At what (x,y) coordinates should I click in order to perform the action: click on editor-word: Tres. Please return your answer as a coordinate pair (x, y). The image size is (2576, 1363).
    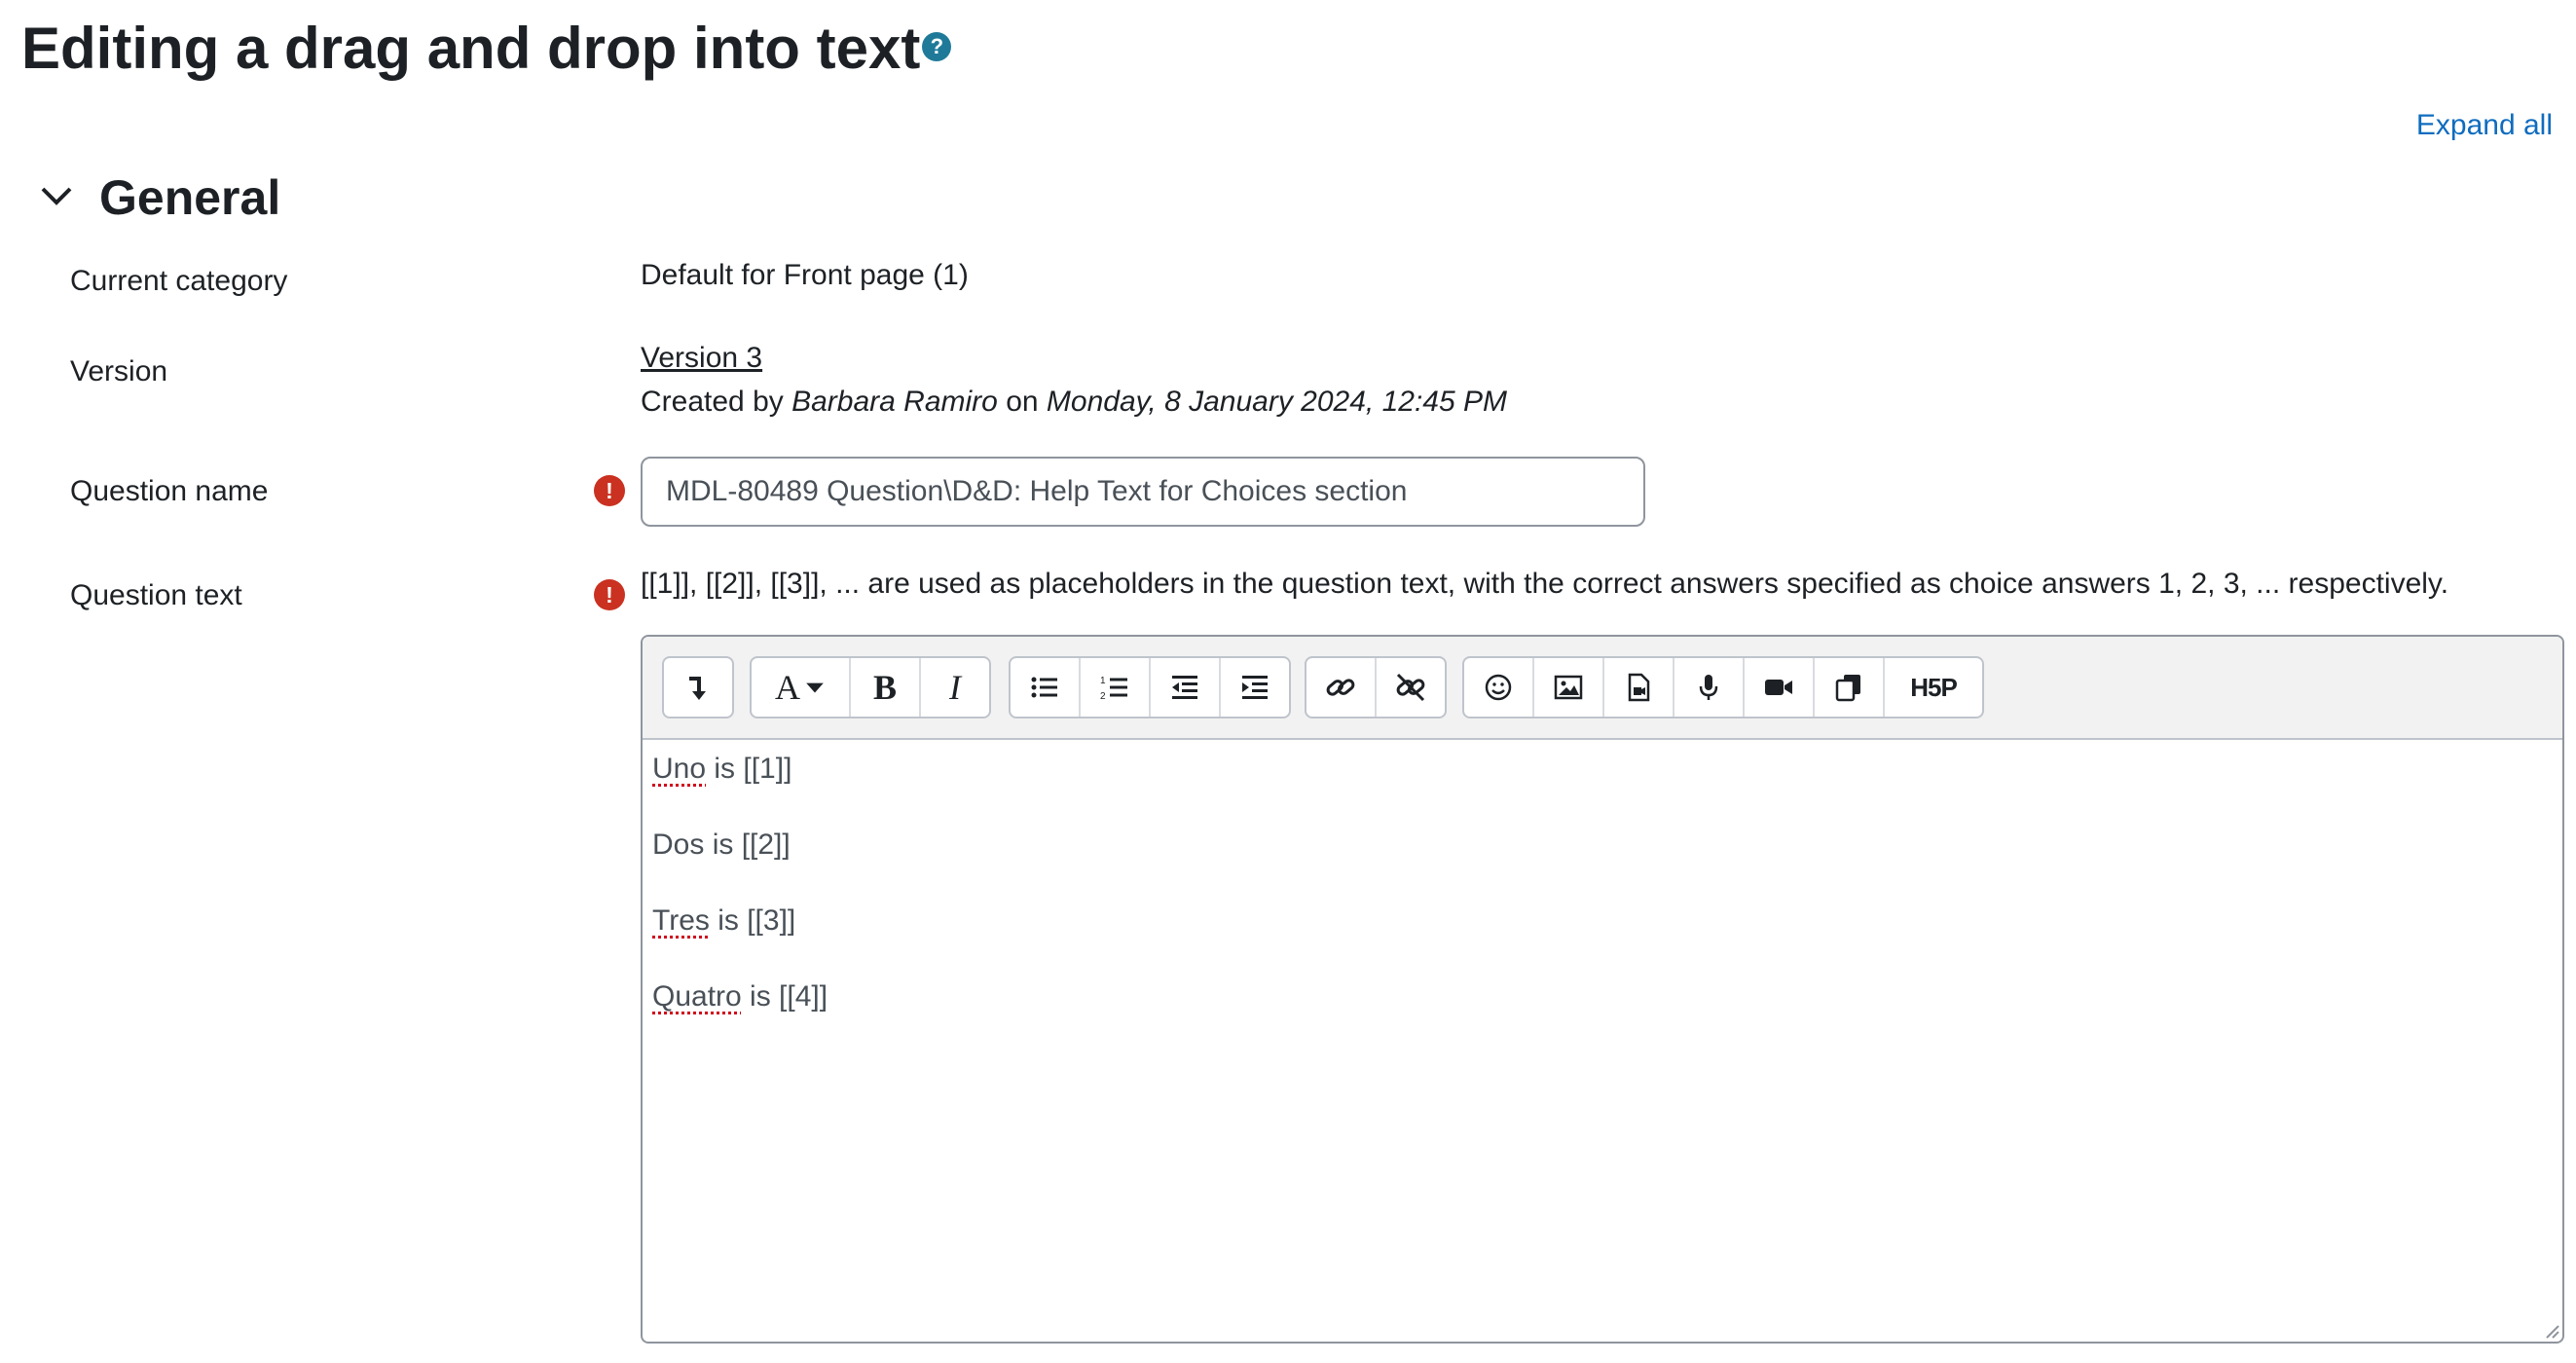
    Looking at the image, I should click on (681, 920).